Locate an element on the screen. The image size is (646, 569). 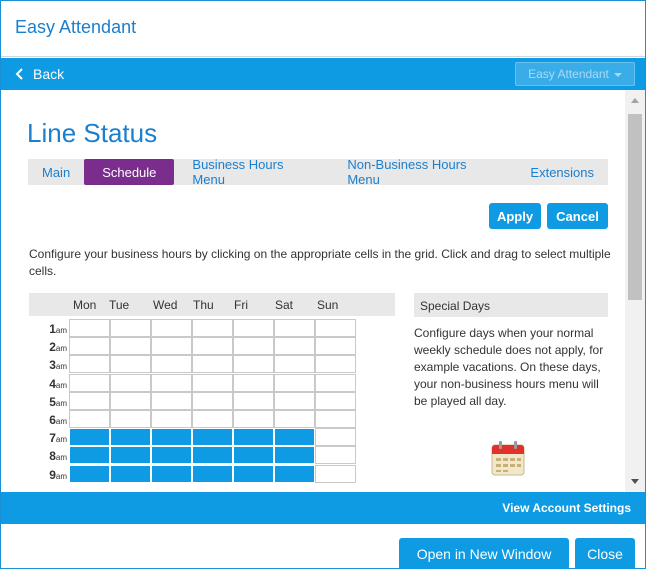
scrollbar-thumb is located at coordinates (635, 207).